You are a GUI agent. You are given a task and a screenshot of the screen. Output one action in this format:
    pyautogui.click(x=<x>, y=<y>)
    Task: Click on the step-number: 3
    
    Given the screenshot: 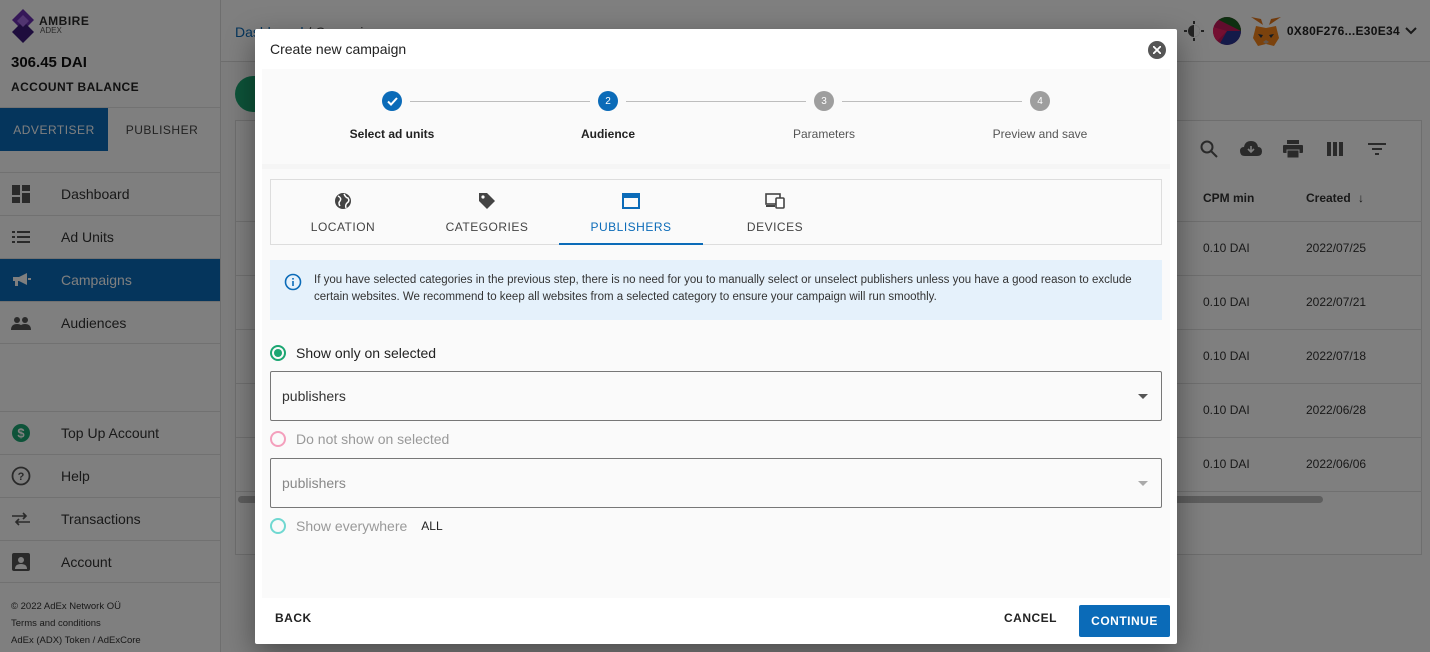 What is the action you would take?
    pyautogui.click(x=824, y=101)
    